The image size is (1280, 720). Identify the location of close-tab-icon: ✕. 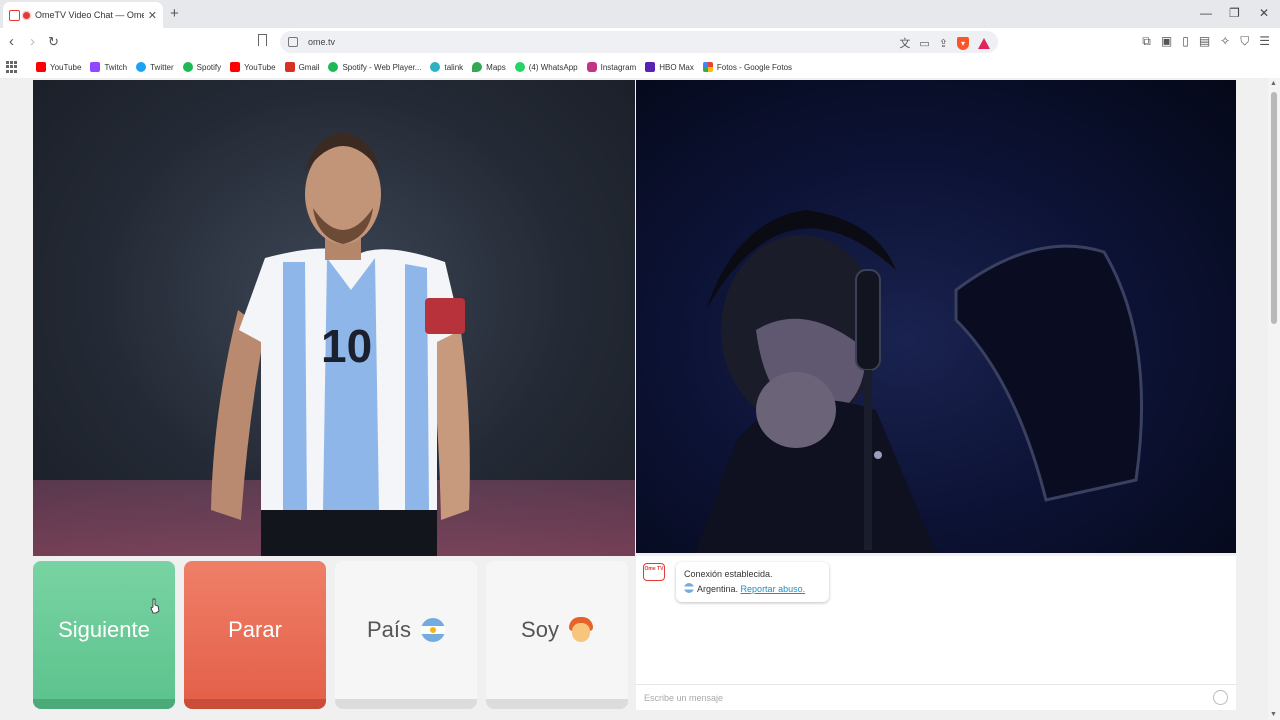
(152, 15).